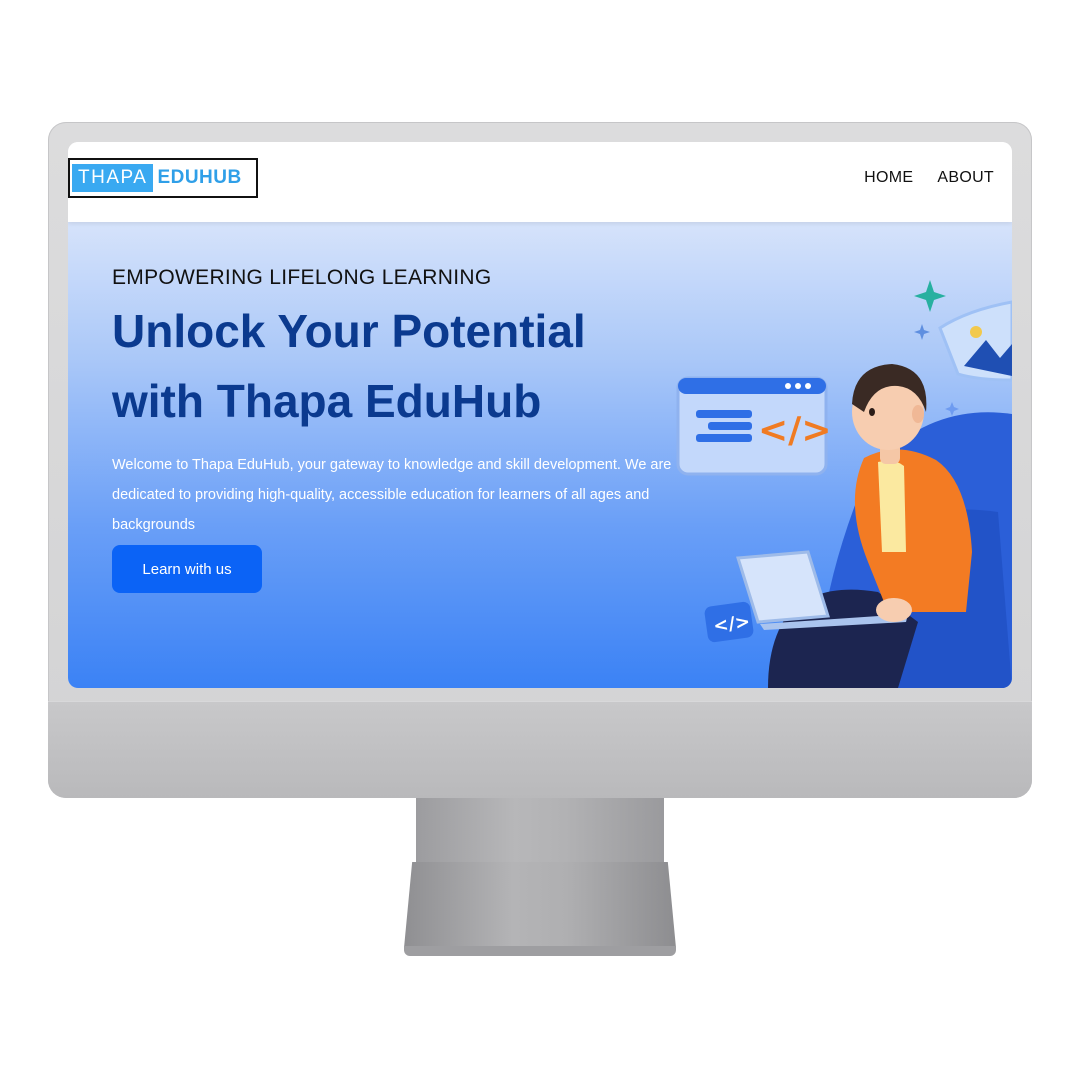  What do you see at coordinates (302, 277) in the screenshot?
I see `hero-eyebrow: EMPOWERING LIFELONG LEARNING` at bounding box center [302, 277].